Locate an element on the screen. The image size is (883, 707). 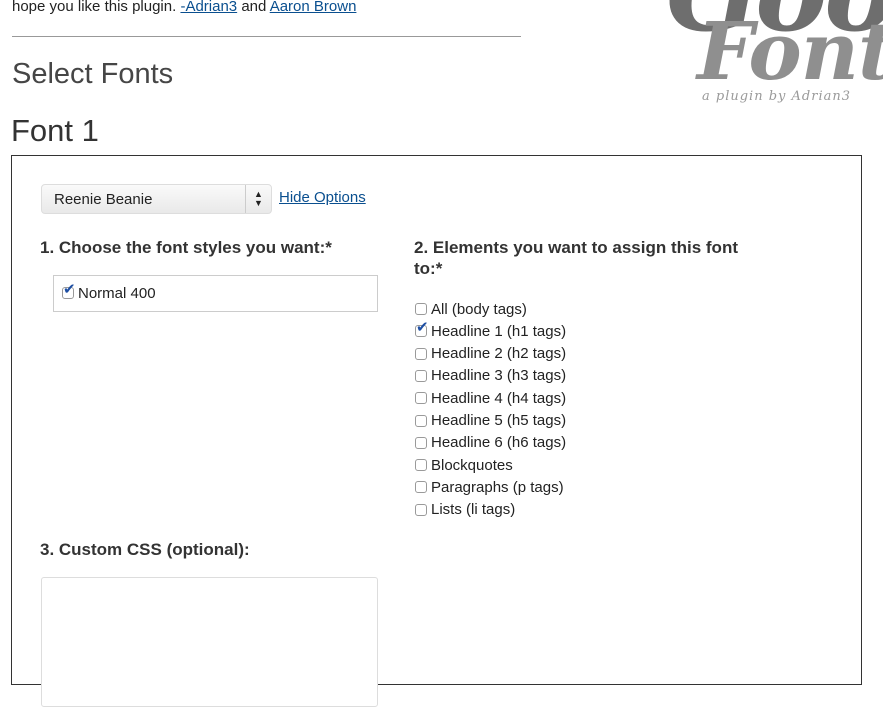
font-heading: Font 1 is located at coordinates (55, 130).